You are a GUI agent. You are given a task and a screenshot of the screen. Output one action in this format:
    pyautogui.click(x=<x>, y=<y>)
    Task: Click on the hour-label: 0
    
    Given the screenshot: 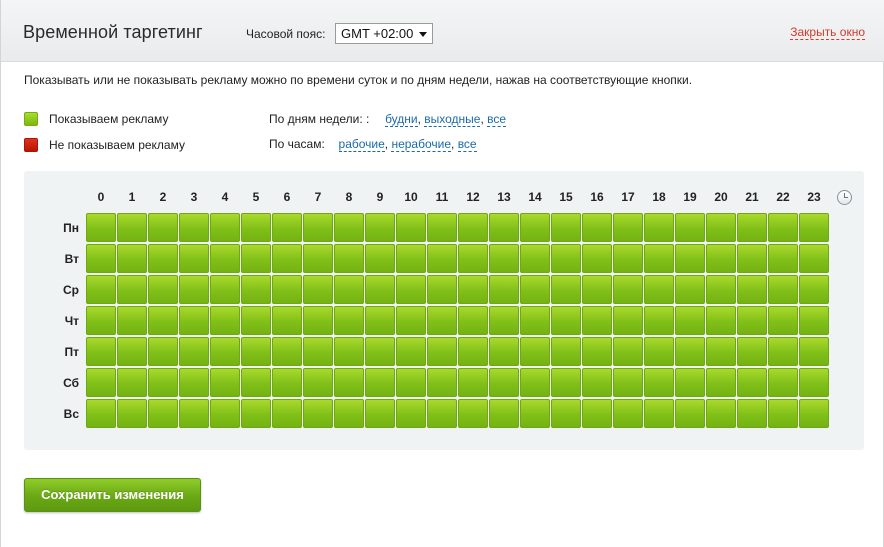 What is the action you would take?
    pyautogui.click(x=101, y=197)
    